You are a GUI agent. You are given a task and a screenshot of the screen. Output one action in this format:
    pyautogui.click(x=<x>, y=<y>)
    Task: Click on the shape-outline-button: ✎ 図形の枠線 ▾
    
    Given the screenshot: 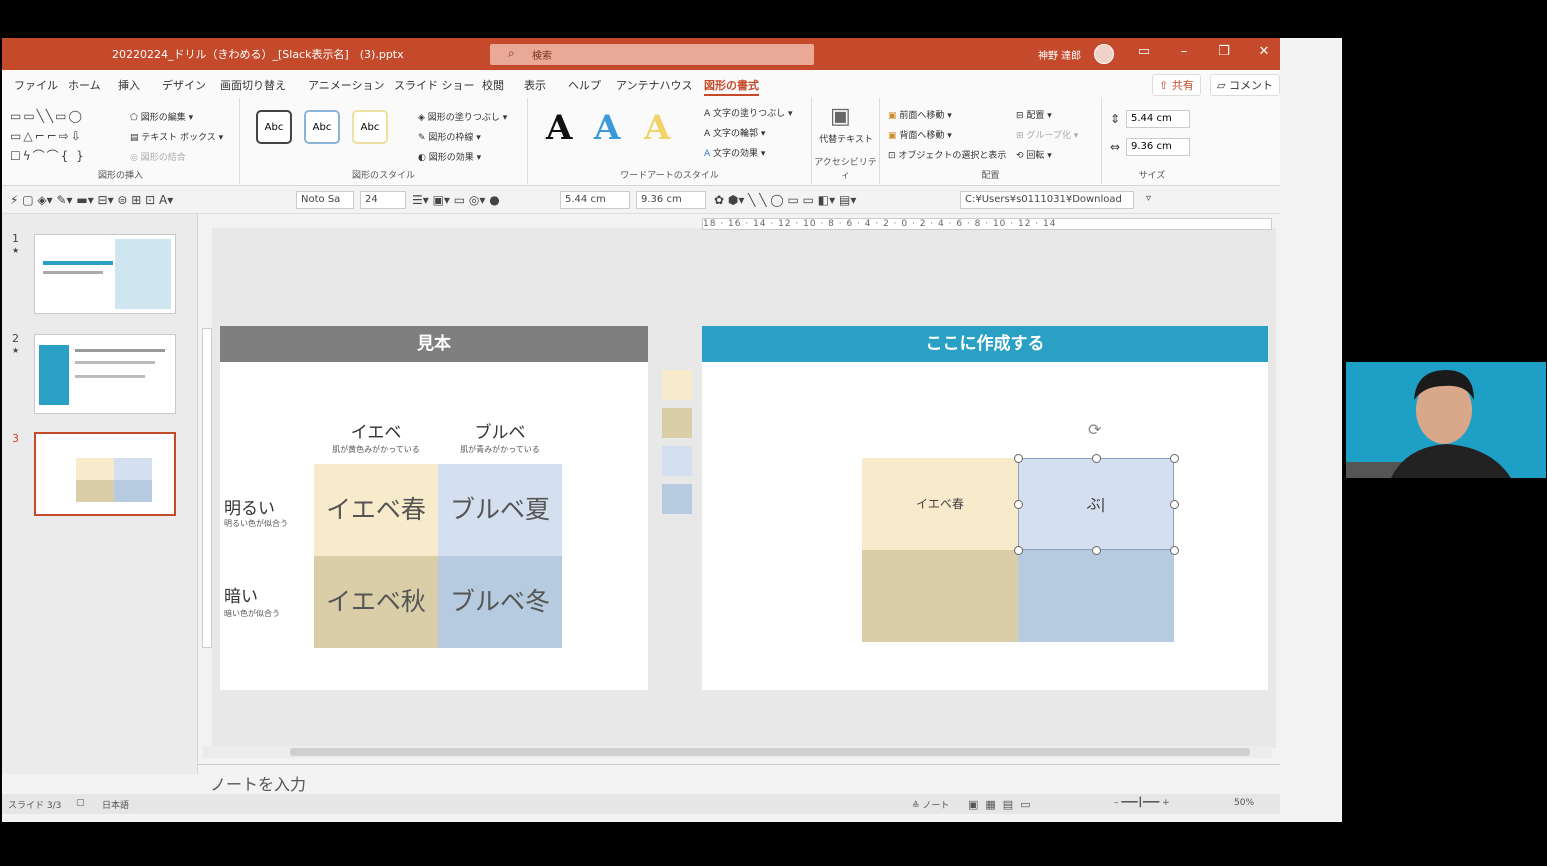 What is the action you would take?
    pyautogui.click(x=449, y=136)
    